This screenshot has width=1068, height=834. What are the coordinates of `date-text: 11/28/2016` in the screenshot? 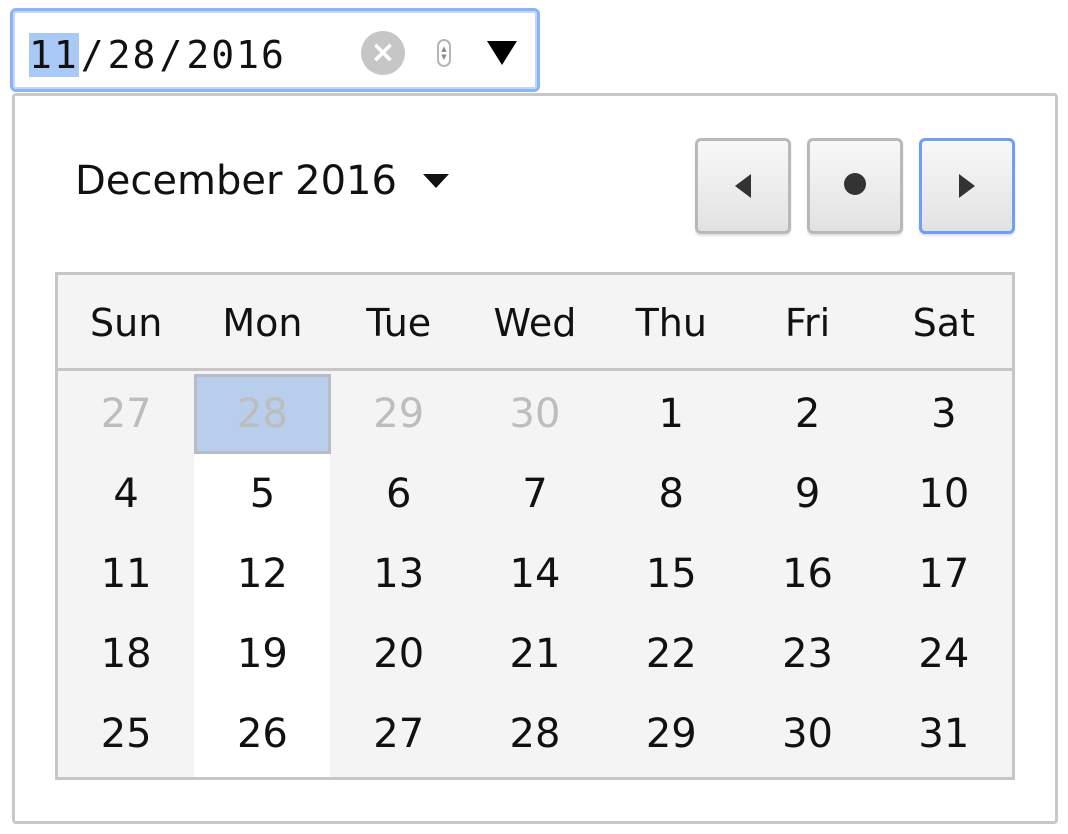 It's located at (157, 55).